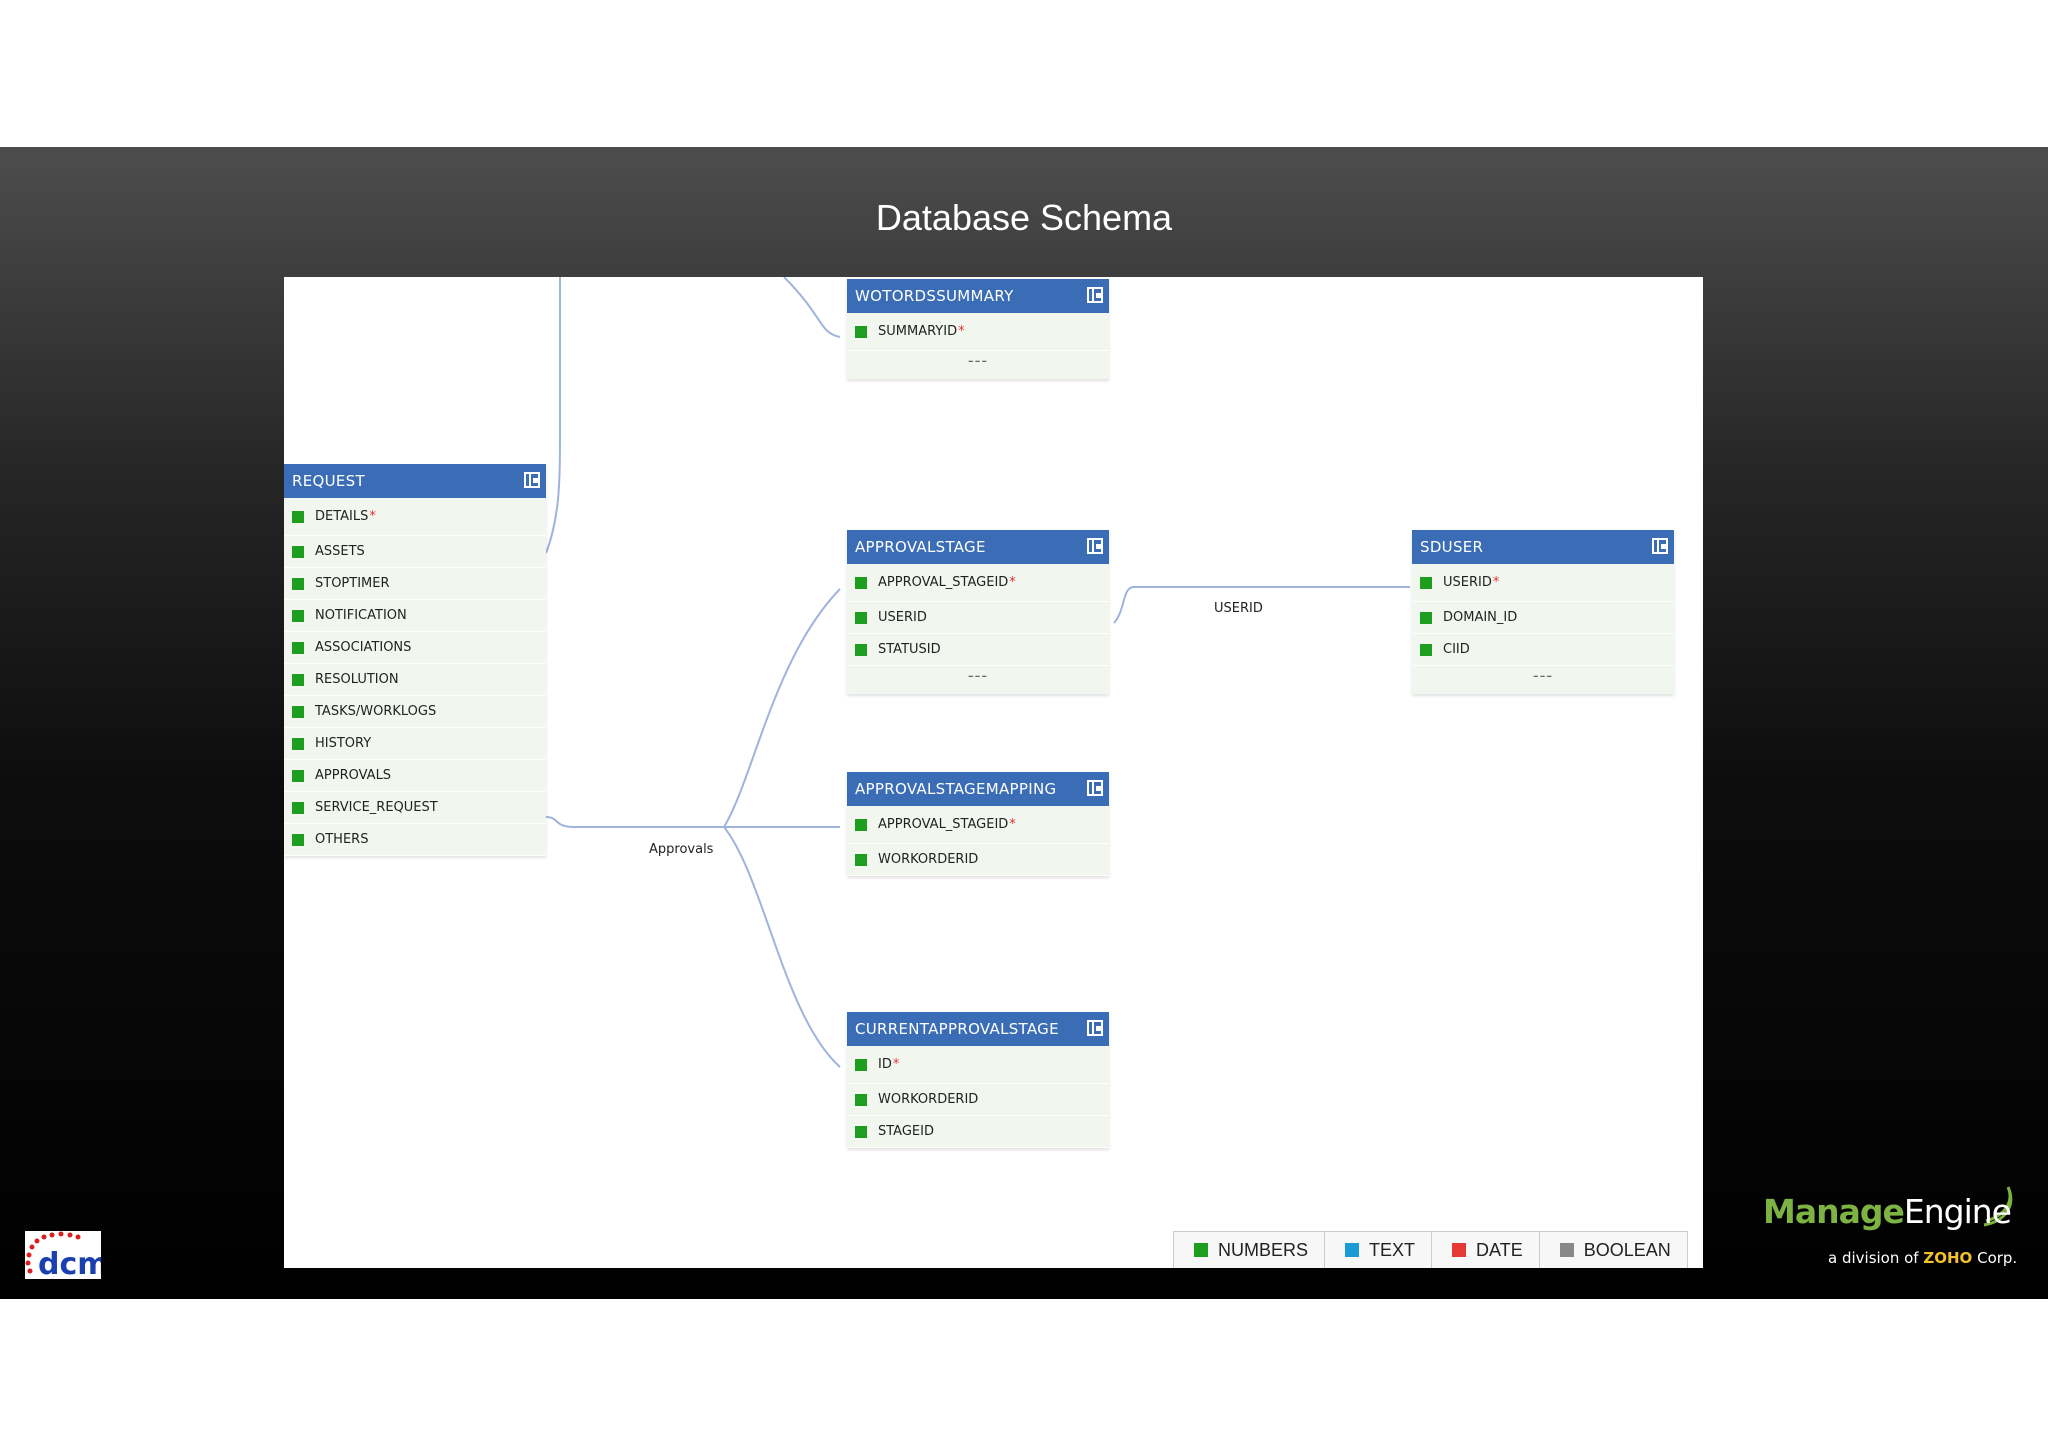  I want to click on table-header: REQUEST, so click(415, 481).